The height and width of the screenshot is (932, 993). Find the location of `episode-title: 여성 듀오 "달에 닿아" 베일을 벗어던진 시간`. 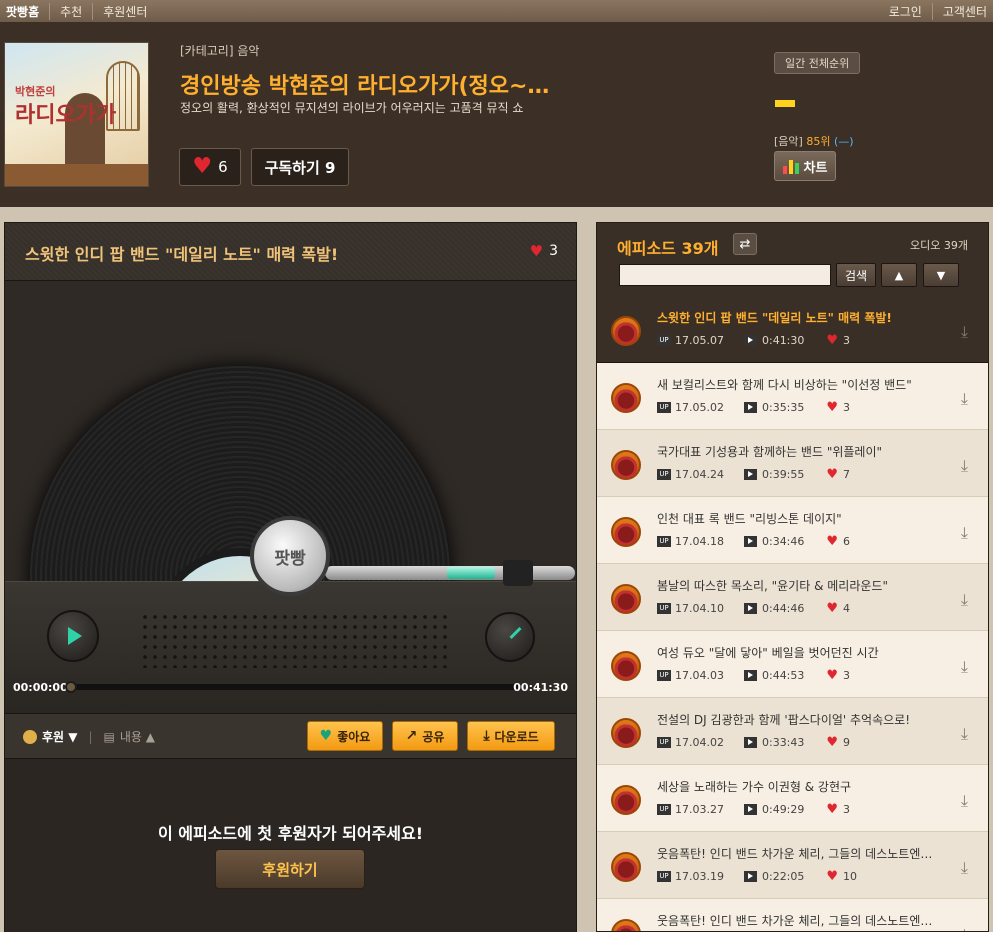

episode-title: 여성 듀오 "달에 닿아" 베일을 벗어던진 시간 is located at coordinates (802, 652).